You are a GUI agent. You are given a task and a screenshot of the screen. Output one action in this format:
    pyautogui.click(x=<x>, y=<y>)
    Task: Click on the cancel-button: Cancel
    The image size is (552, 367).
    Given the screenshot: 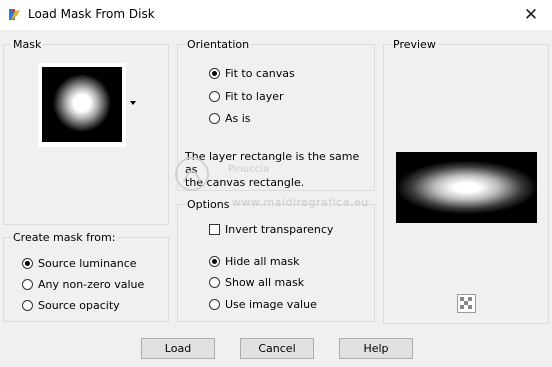 What is the action you would take?
    pyautogui.click(x=277, y=348)
    